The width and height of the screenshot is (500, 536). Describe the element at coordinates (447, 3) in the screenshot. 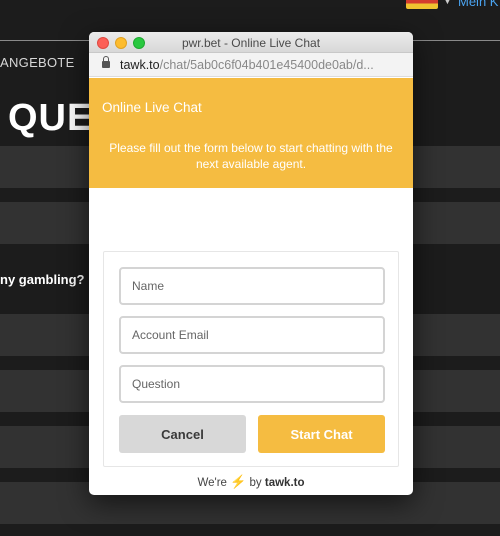

I see `chevron-down-icon: ▼` at that location.